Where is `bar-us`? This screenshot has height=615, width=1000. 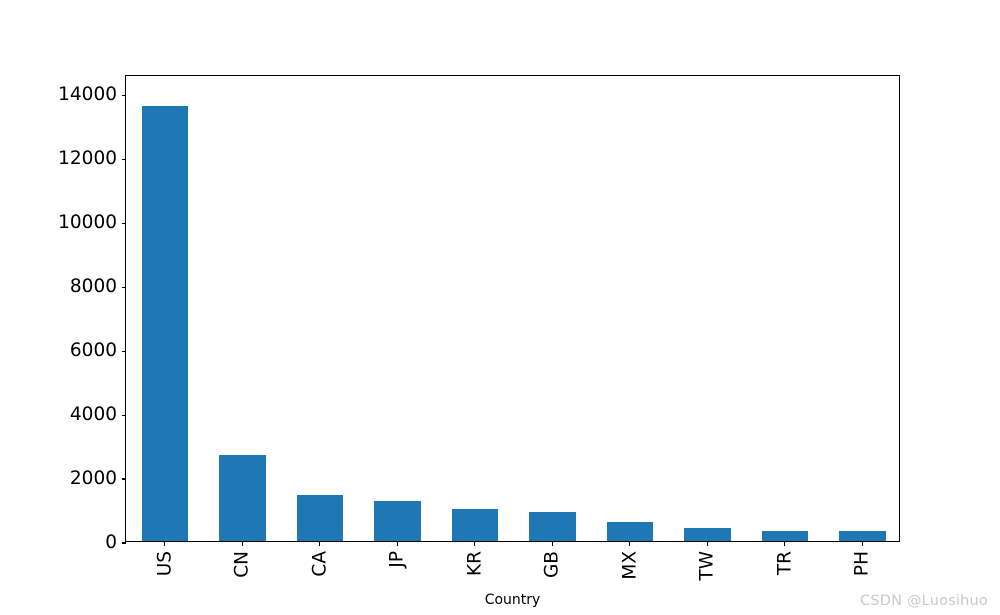 bar-us is located at coordinates (164, 323).